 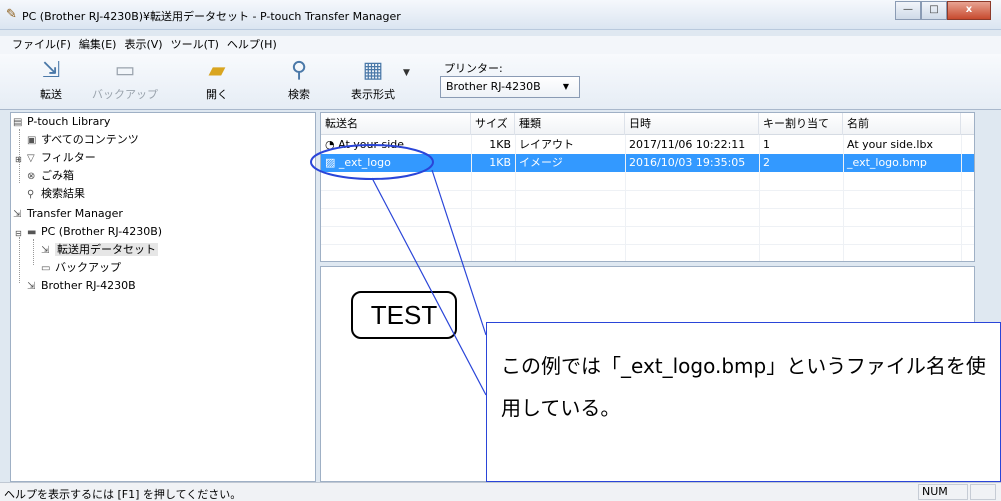 I want to click on backup-button: ▭ バックアップ, so click(x=125, y=82).